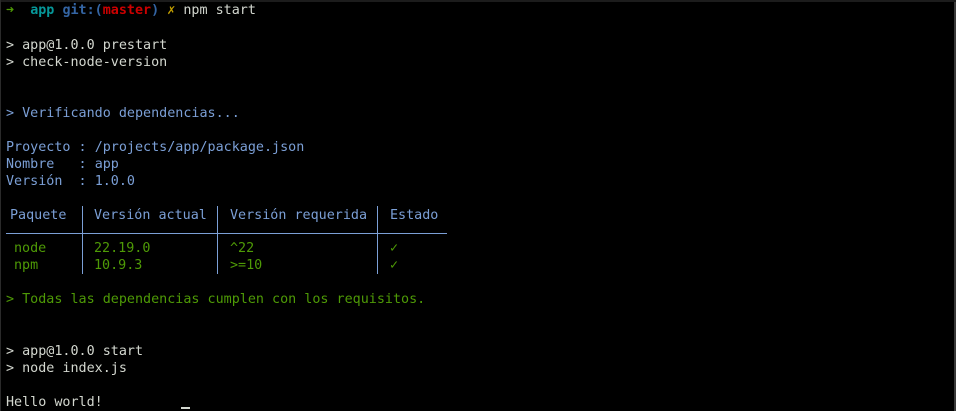 This screenshot has height=411, width=956. What do you see at coordinates (42, 10) in the screenshot?
I see `prompt-directory: app` at bounding box center [42, 10].